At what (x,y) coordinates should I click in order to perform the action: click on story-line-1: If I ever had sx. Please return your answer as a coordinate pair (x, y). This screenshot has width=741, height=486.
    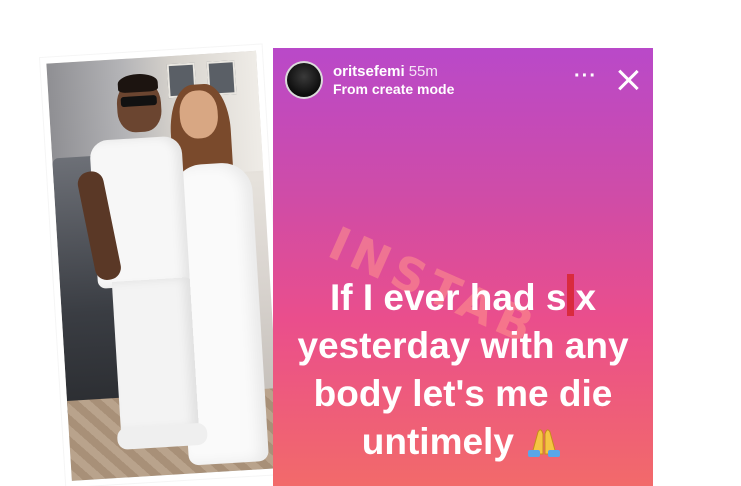
    Looking at the image, I should click on (463, 298).